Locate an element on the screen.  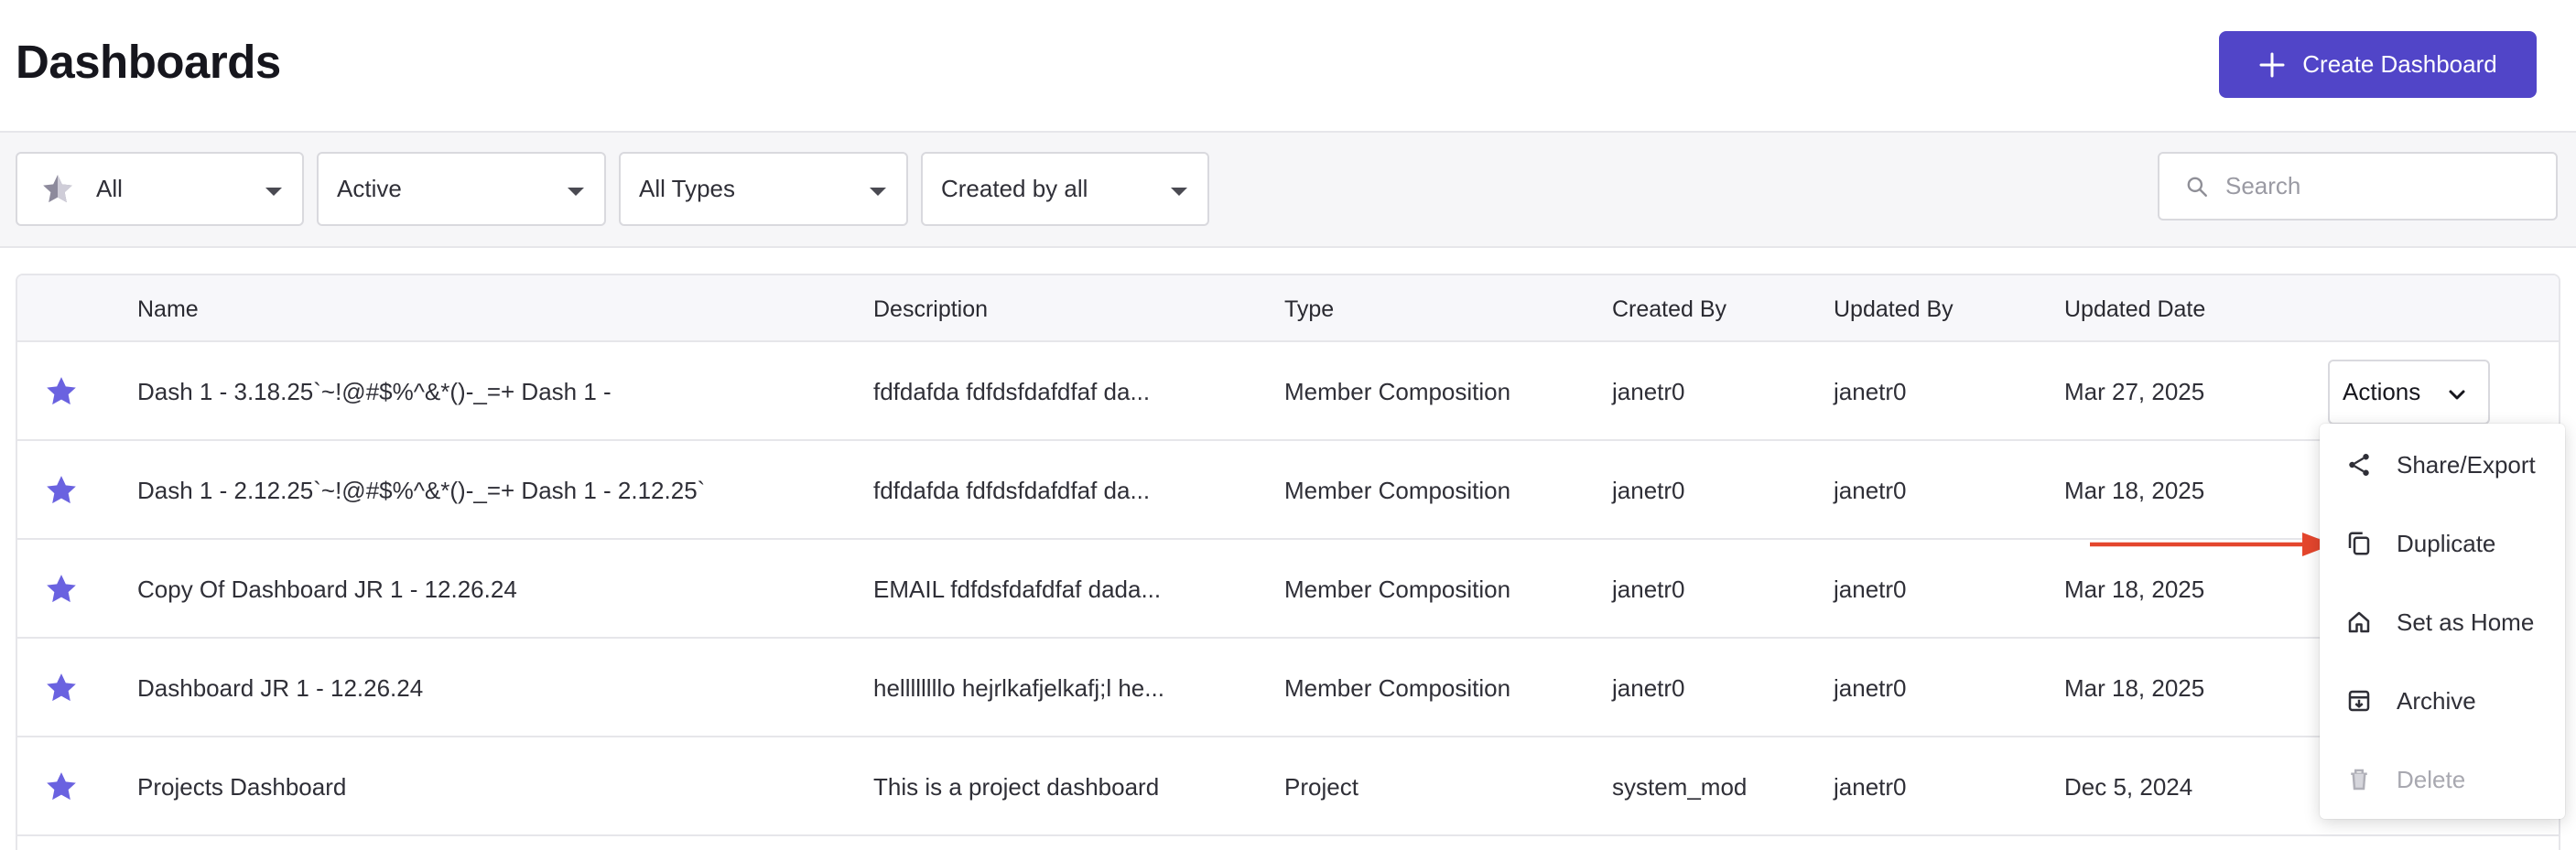
page-title: Dashboards is located at coordinates (149, 62).